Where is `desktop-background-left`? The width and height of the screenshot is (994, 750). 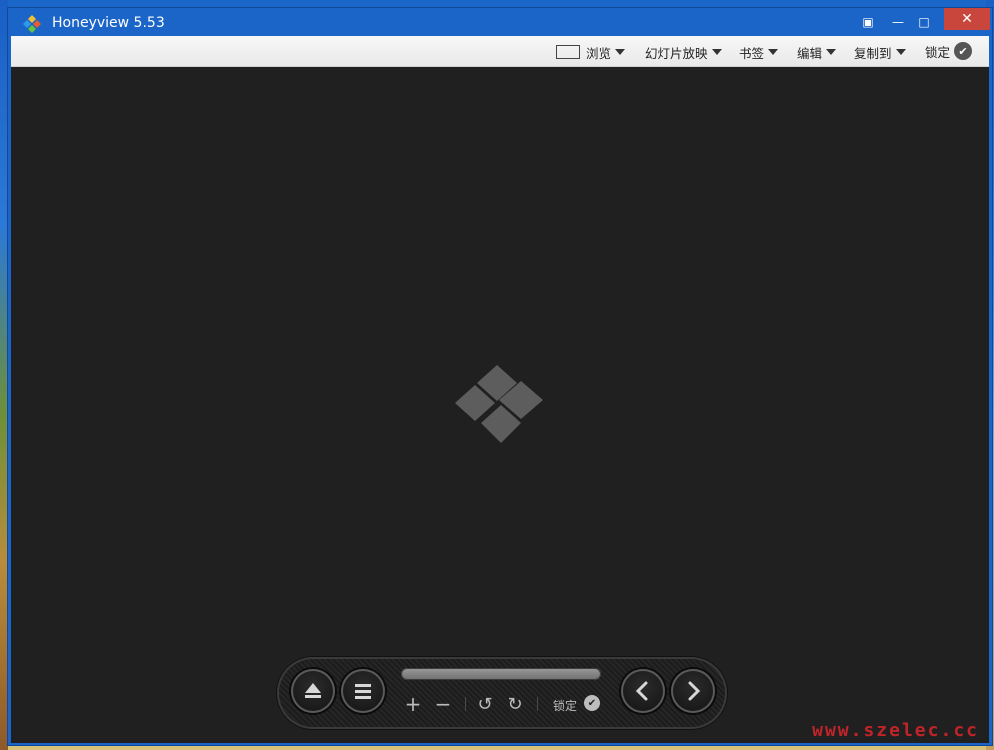
desktop-background-left is located at coordinates (4, 375).